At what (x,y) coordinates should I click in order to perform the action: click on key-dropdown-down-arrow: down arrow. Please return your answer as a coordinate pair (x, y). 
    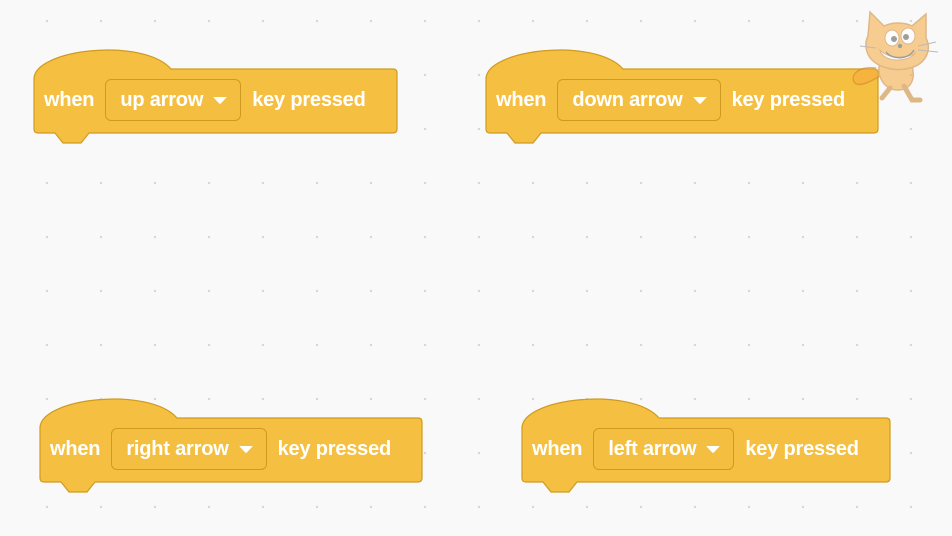
    Looking at the image, I should click on (639, 100).